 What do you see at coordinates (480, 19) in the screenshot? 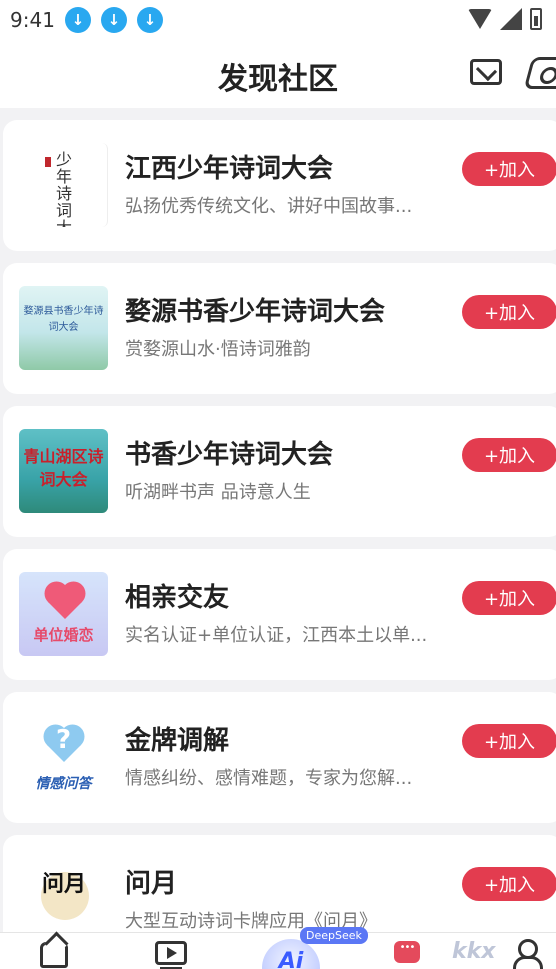
I see `wifi-icon` at bounding box center [480, 19].